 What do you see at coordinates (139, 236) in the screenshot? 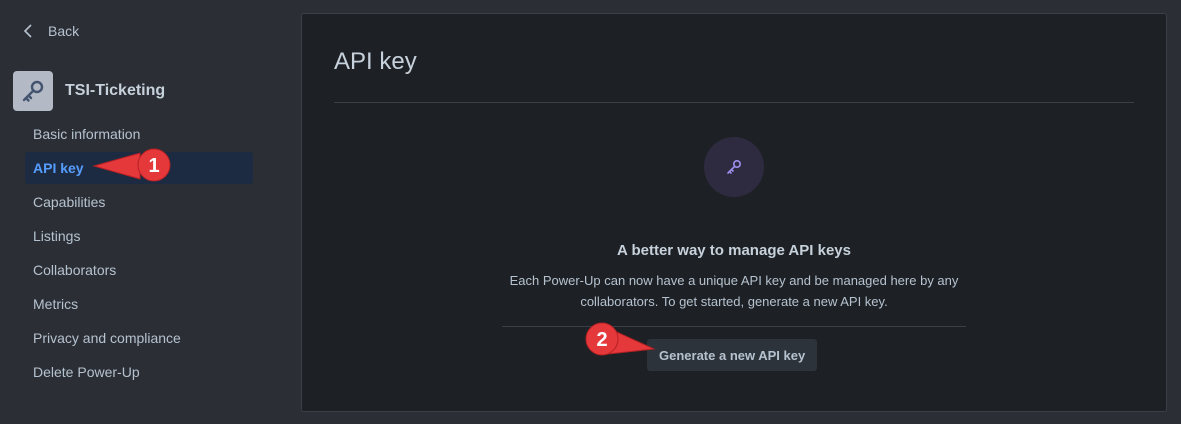
I see `sidebar-item-listings: Listings` at bounding box center [139, 236].